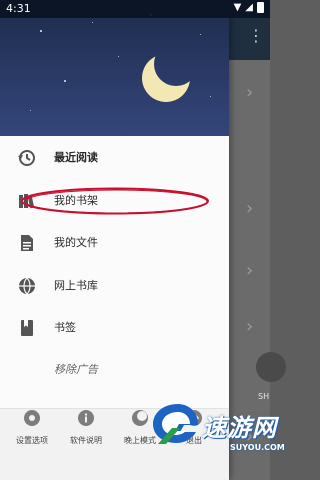  Describe the element at coordinates (166, 78) in the screenshot. I see `moon-icon` at that location.